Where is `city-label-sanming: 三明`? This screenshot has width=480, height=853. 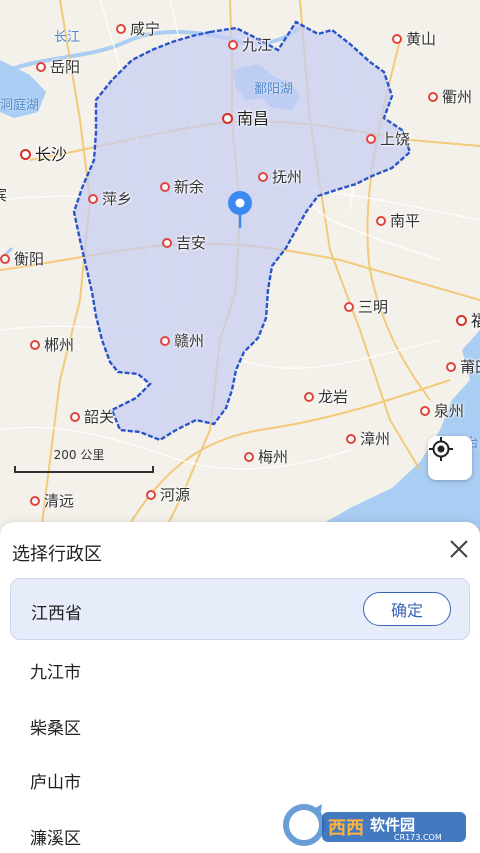
city-label-sanming: 三明 is located at coordinates (366, 307).